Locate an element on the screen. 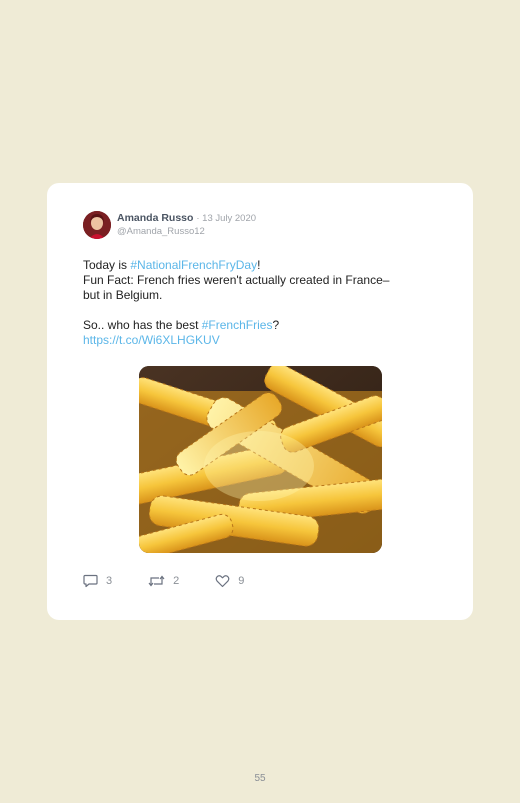  tweet-url-link: https://t.co/Wi6XLHGKUV is located at coordinates (263, 340).